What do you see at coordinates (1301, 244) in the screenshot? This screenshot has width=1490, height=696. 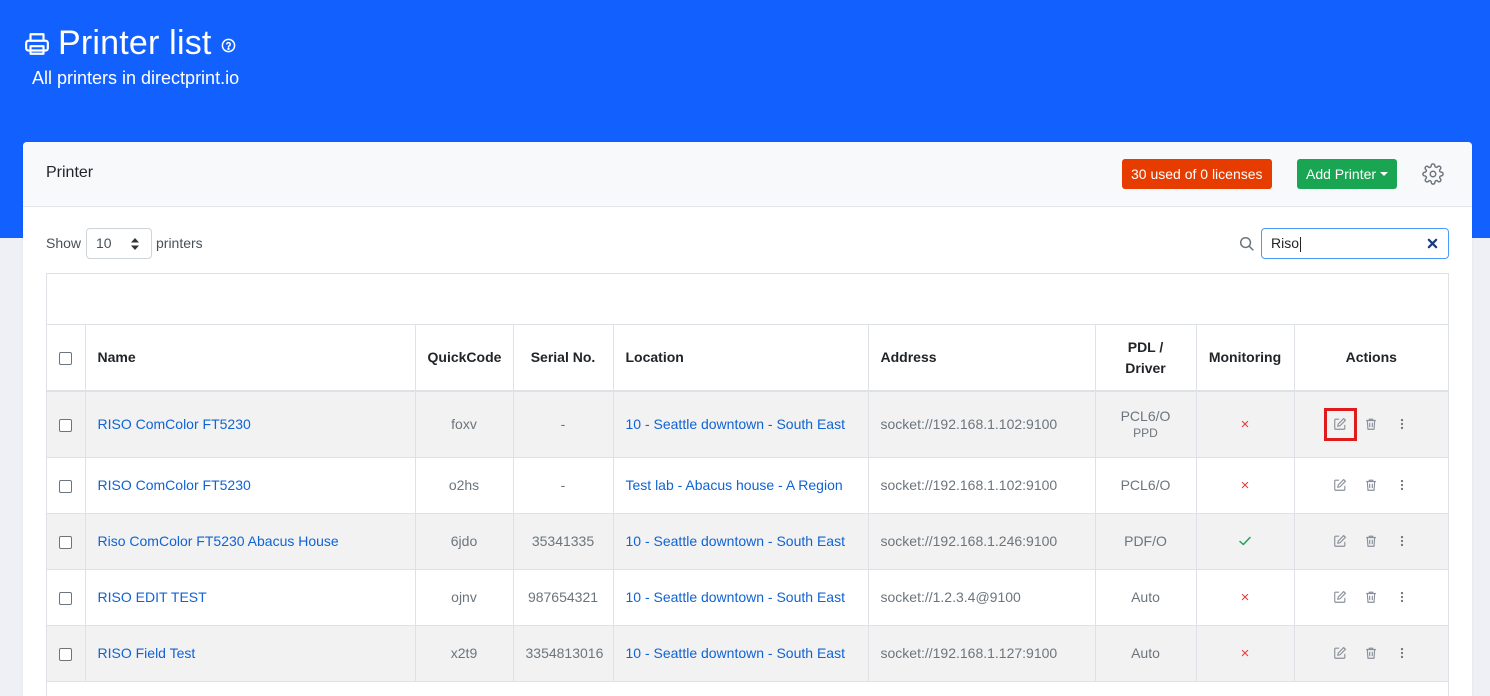 I see `text-cursor` at bounding box center [1301, 244].